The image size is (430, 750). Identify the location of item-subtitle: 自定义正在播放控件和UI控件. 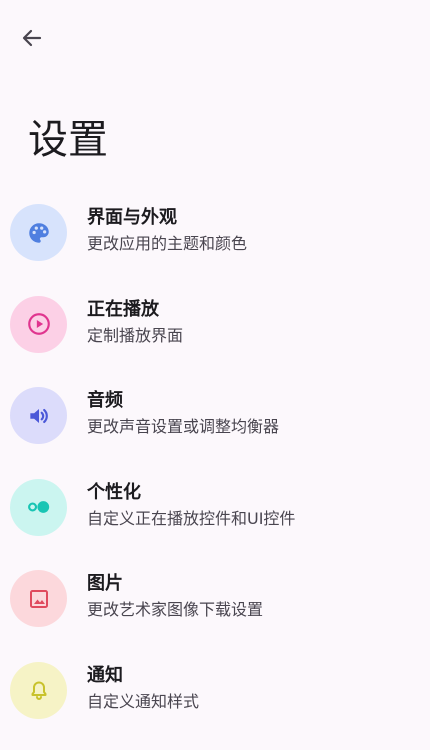
(191, 518).